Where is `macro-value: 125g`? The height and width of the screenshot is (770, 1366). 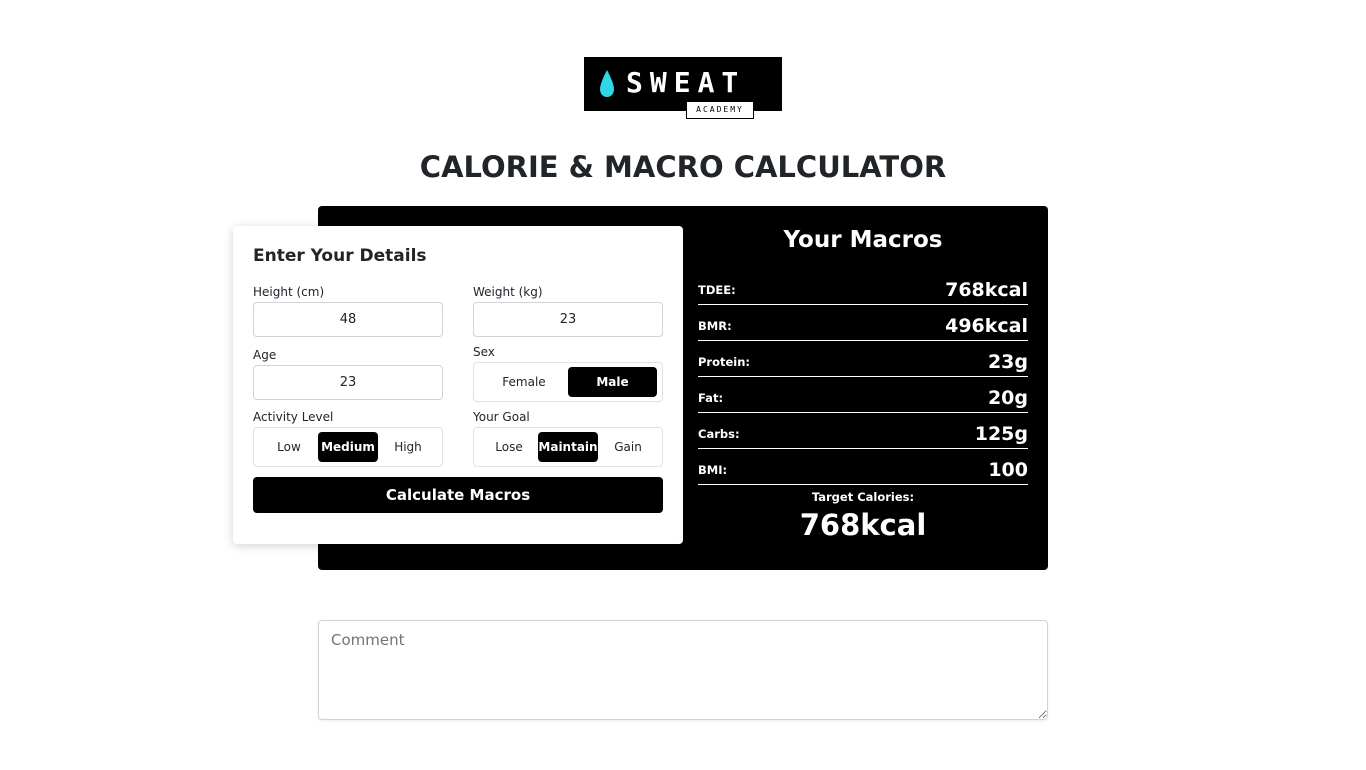 macro-value: 125g is located at coordinates (1001, 434).